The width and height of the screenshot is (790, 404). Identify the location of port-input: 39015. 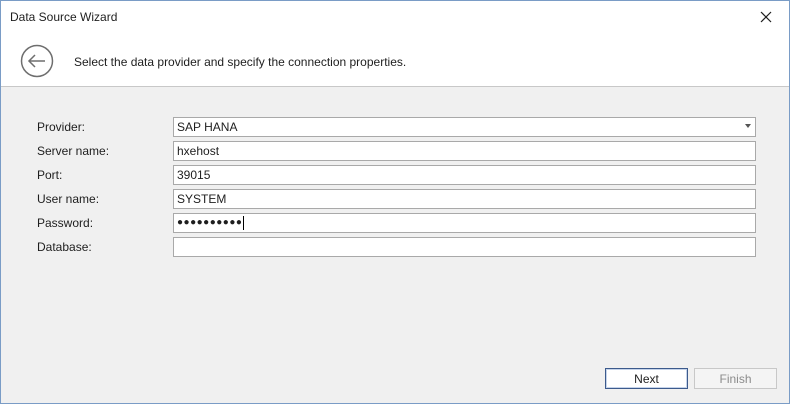
(464, 175).